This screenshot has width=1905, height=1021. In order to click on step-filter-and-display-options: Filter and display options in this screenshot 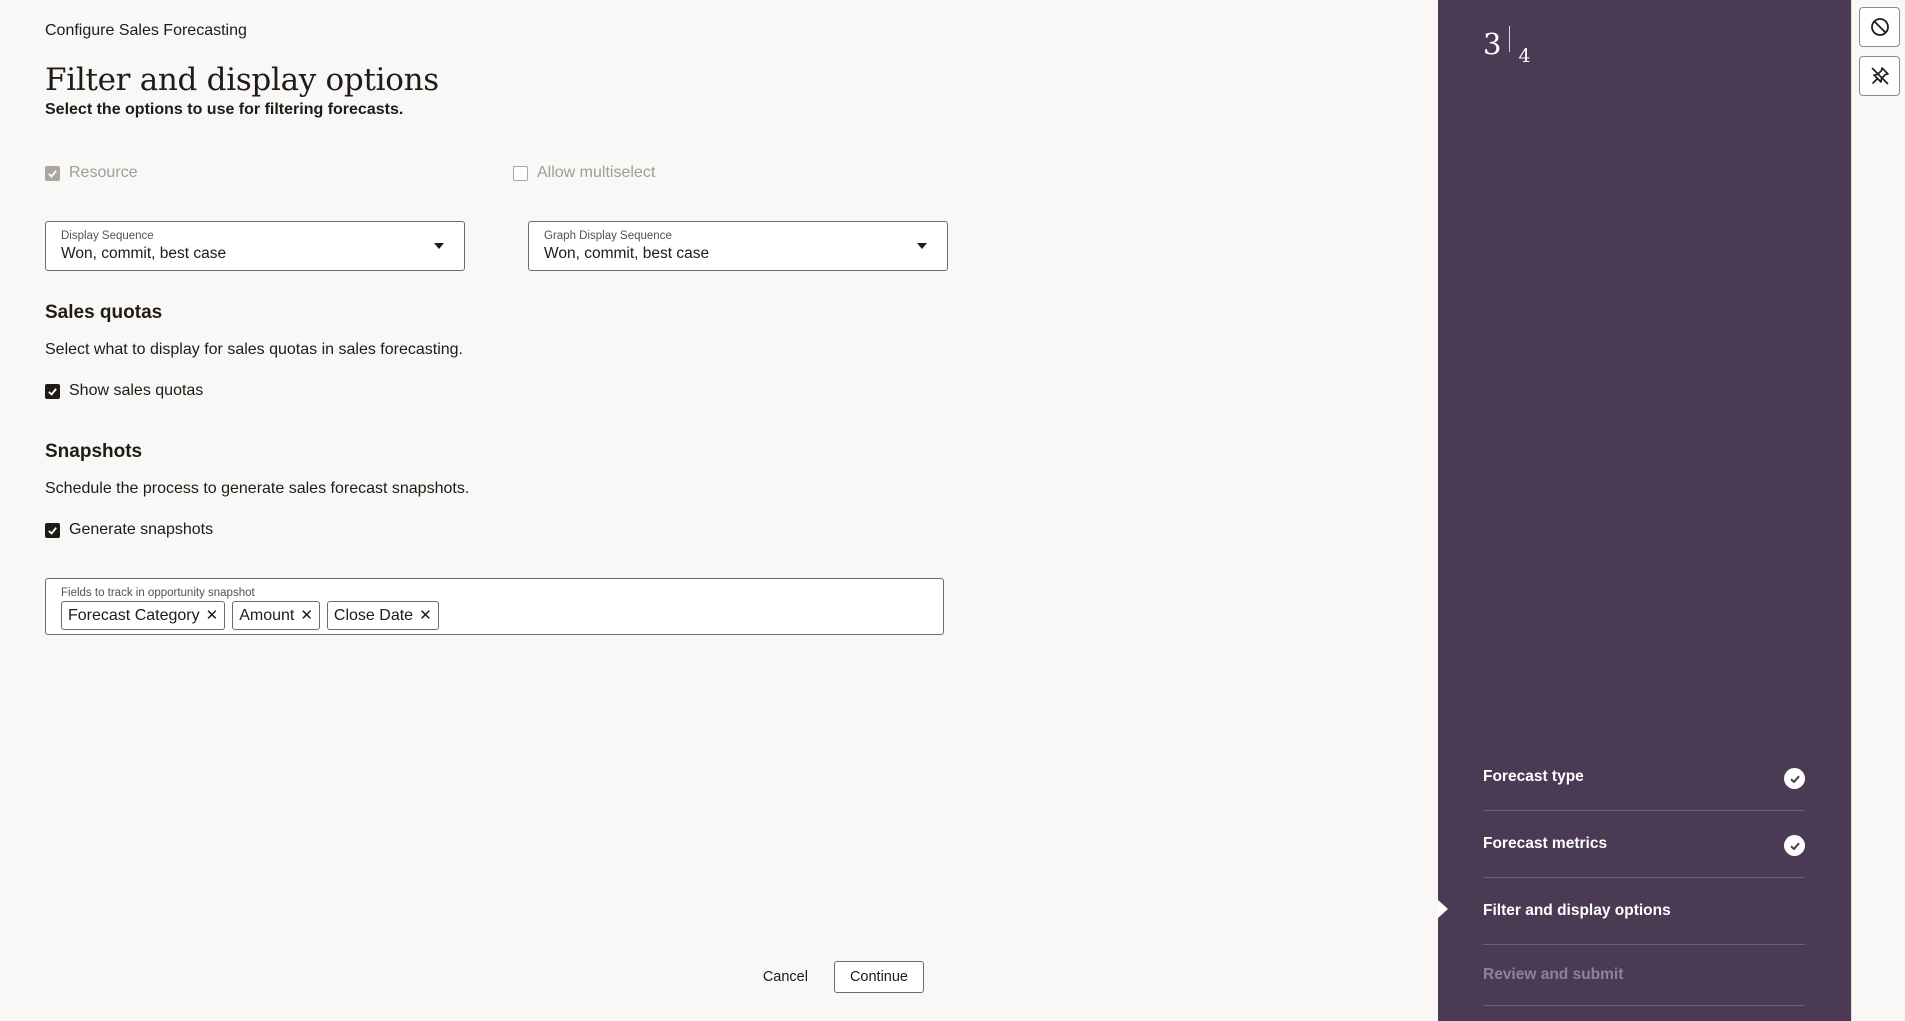, I will do `click(1644, 911)`.